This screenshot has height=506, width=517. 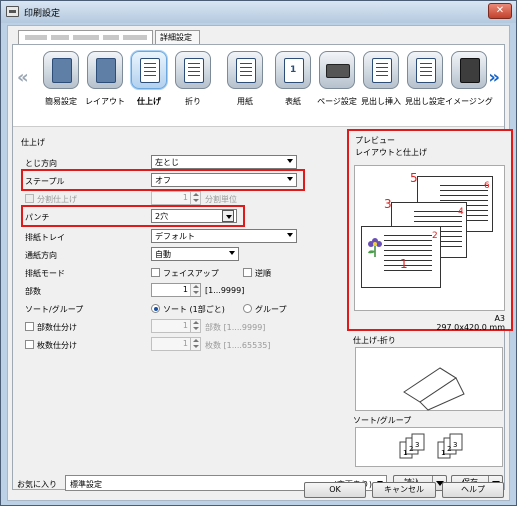 I want to click on binding-value: 左とじ, so click(x=167, y=162).